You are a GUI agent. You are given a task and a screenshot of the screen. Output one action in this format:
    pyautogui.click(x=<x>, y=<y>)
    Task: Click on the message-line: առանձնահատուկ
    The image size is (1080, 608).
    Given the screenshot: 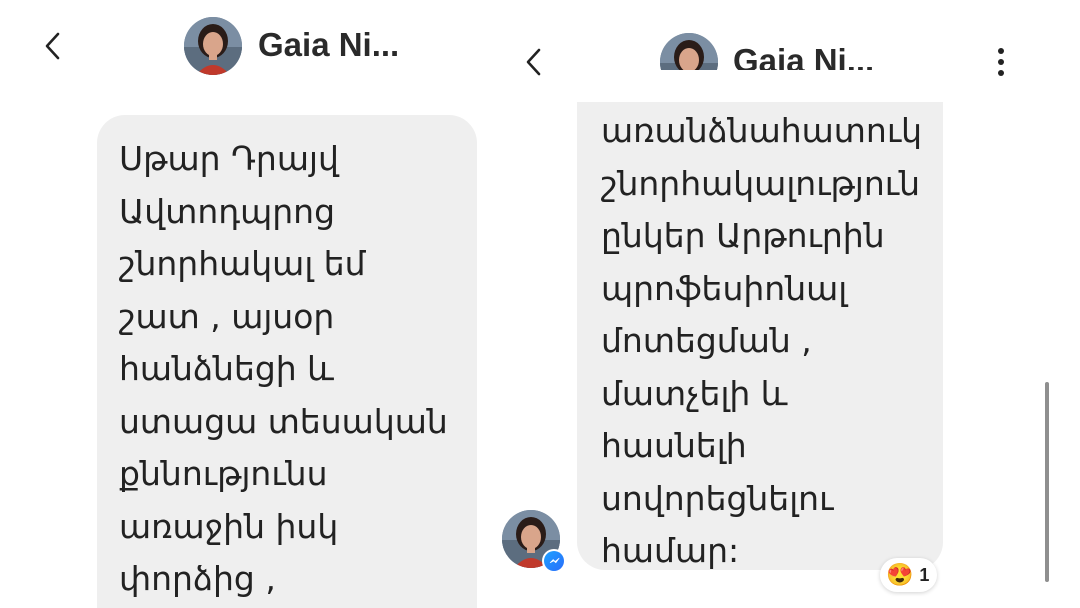 What is the action you would take?
    pyautogui.click(x=762, y=130)
    